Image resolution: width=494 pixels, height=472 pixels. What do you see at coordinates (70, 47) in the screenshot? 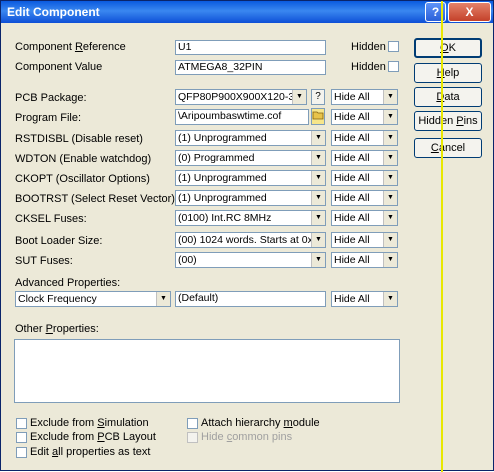
I see `component-reference-label: Component Reference` at bounding box center [70, 47].